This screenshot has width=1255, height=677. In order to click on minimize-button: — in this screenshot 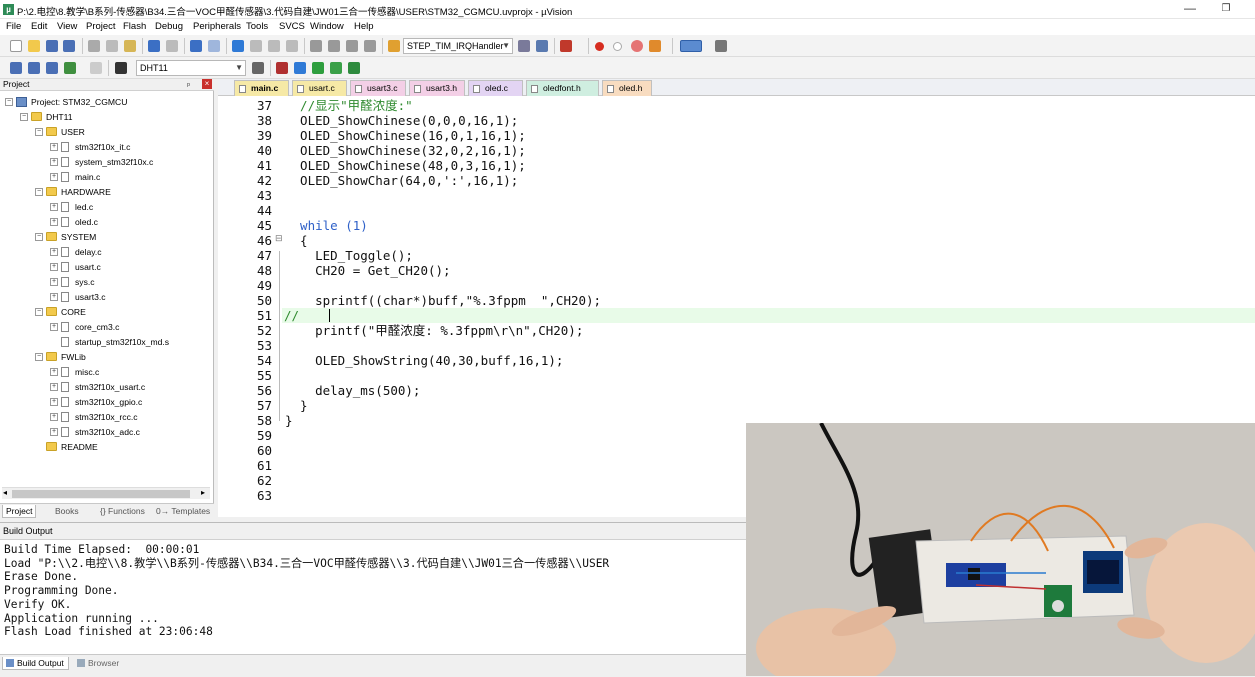, I will do `click(1190, 9)`.